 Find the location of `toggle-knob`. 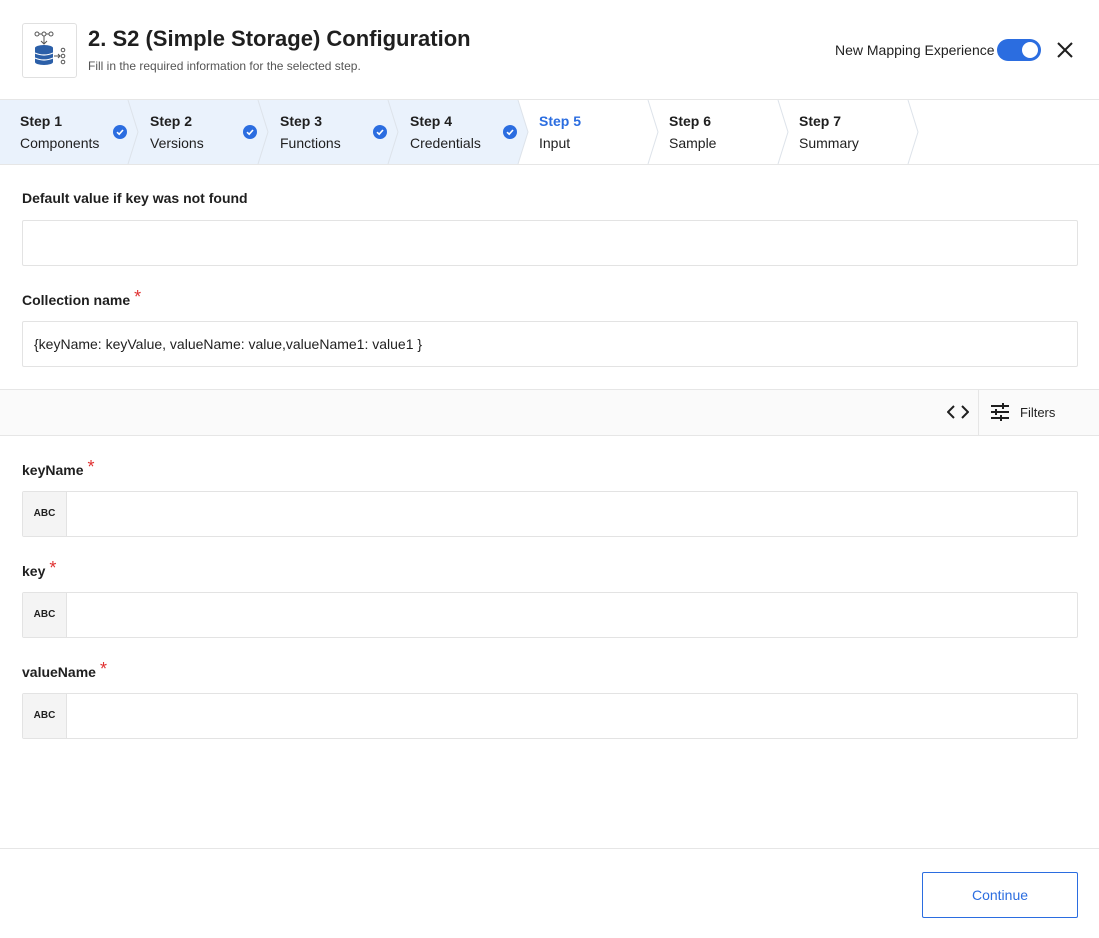

toggle-knob is located at coordinates (1030, 50).